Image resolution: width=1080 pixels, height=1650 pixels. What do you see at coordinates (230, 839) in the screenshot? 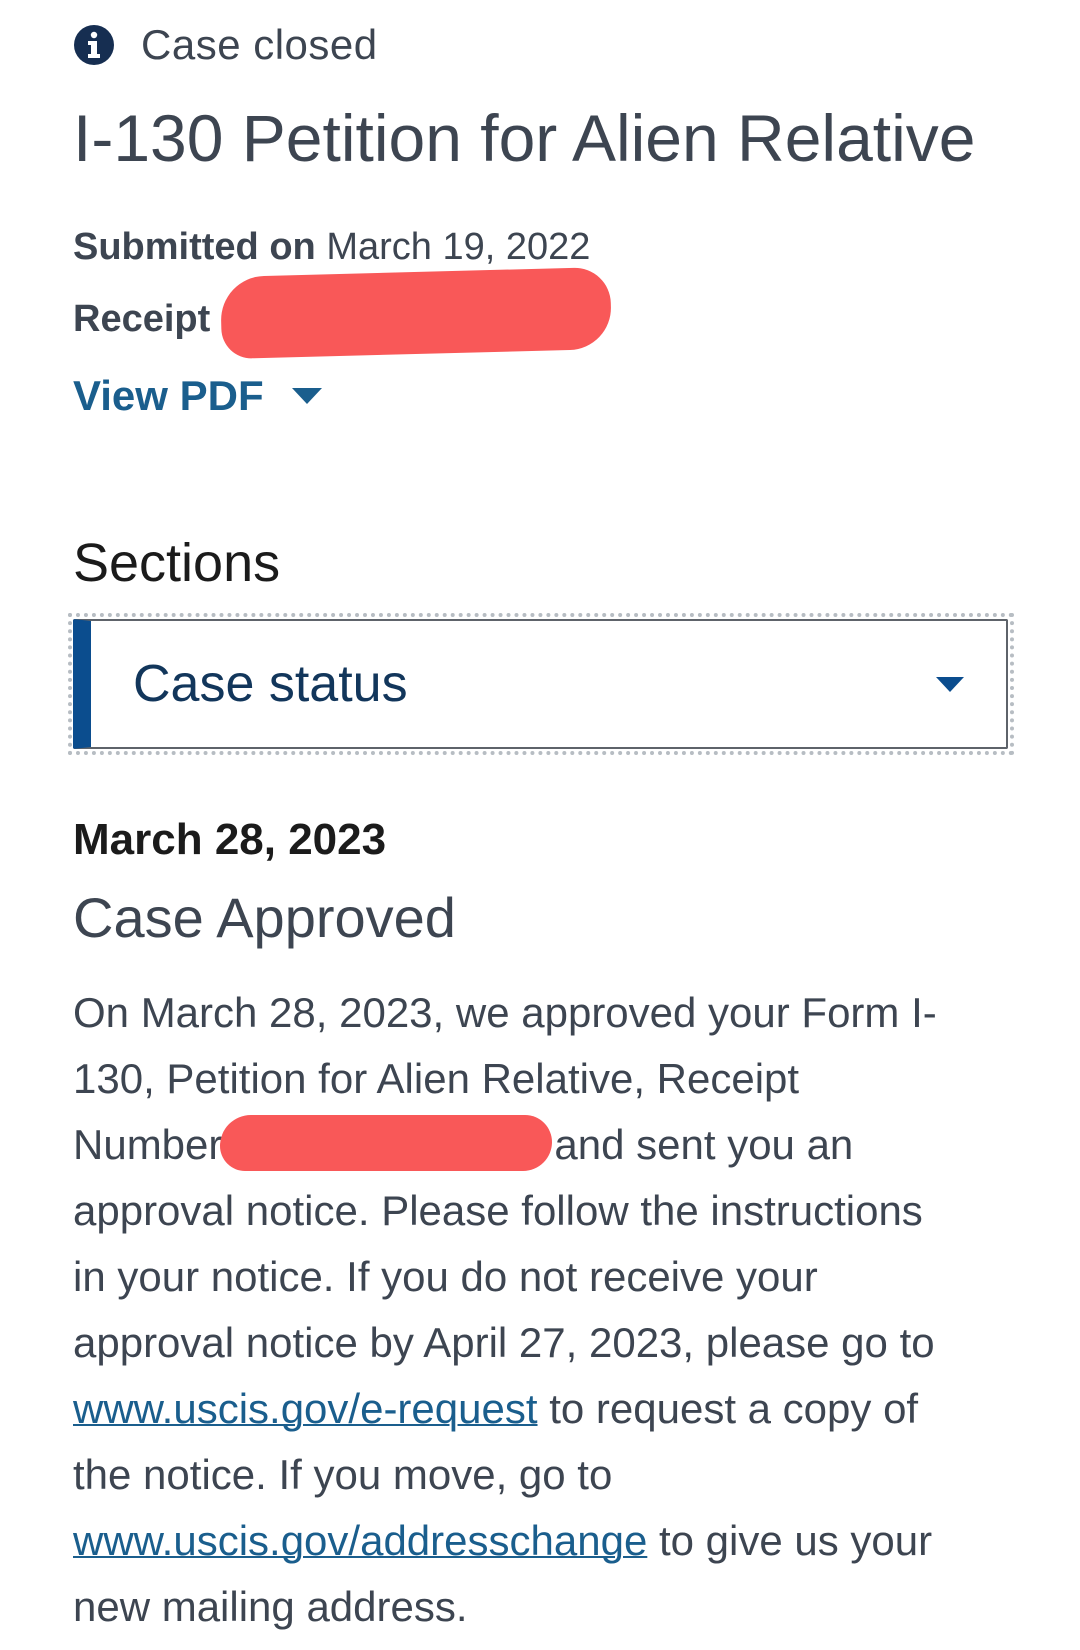
I see `event-date: March 28, 2023` at bounding box center [230, 839].